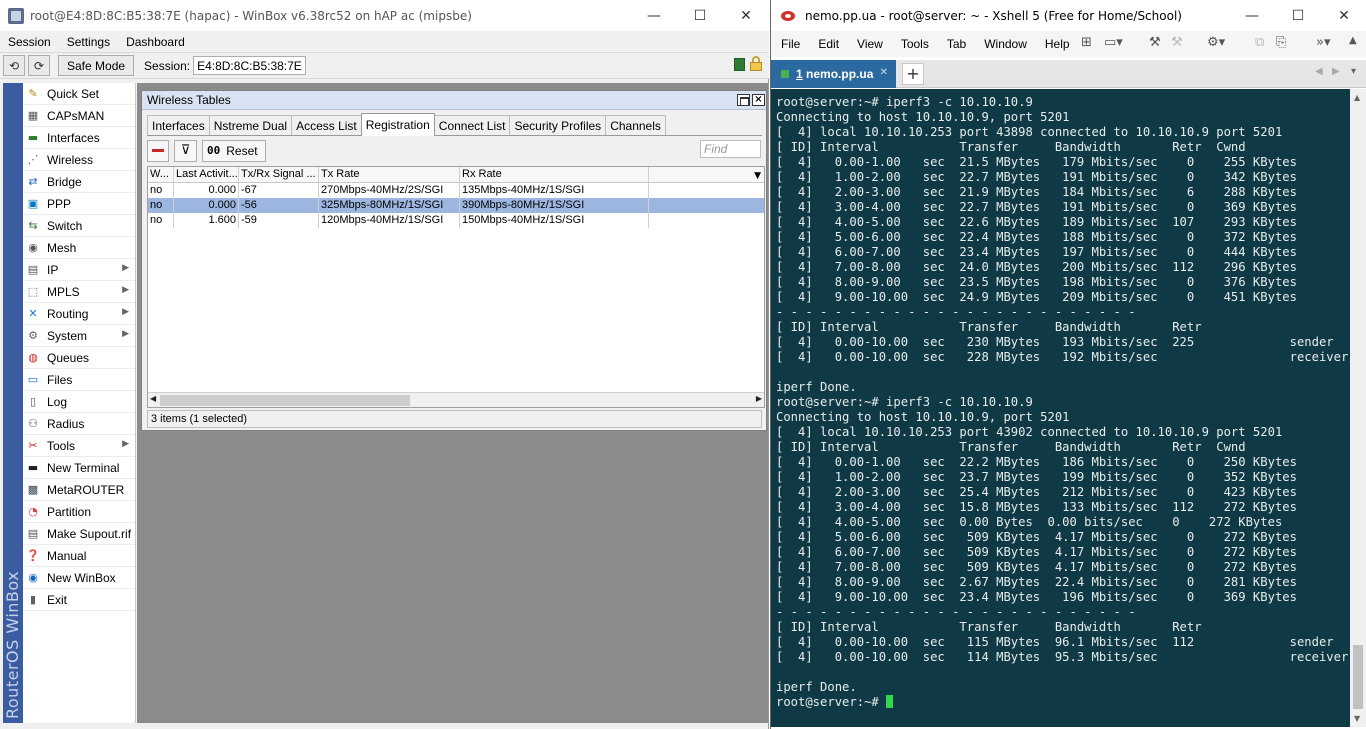 This screenshot has height=729, width=1366. What do you see at coordinates (743, 100) in the screenshot?
I see `restore-icon` at bounding box center [743, 100].